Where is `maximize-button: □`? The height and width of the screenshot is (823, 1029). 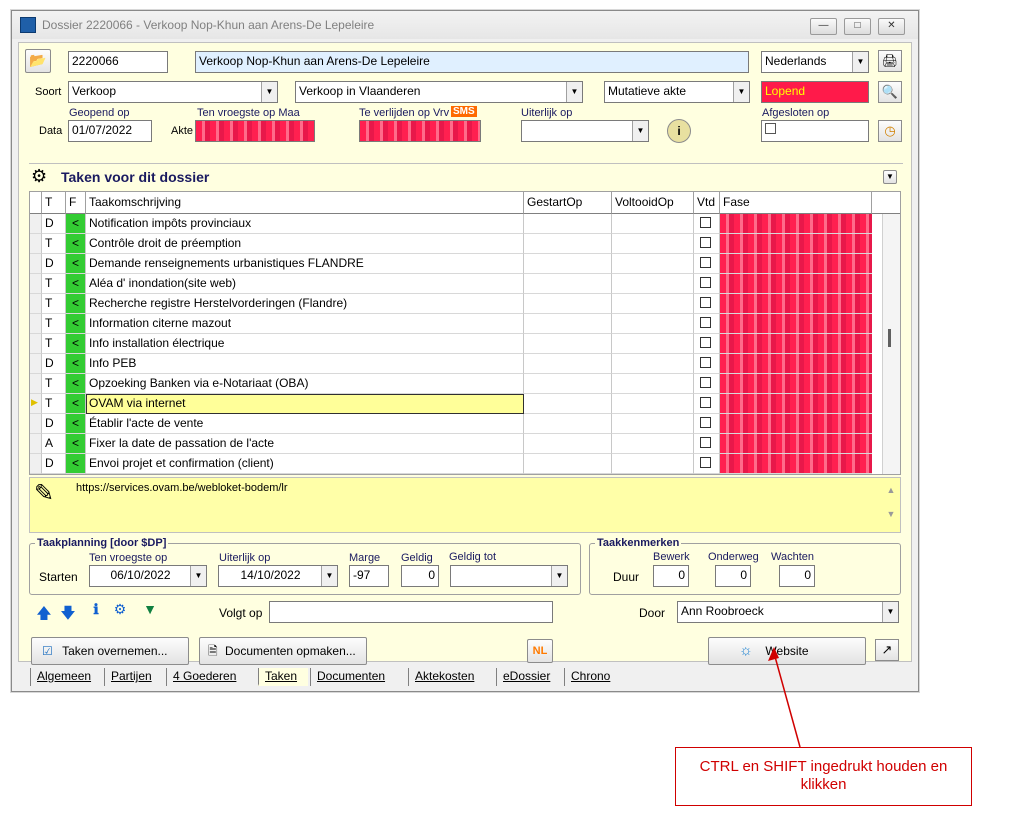
maximize-button: □ is located at coordinates (857, 26).